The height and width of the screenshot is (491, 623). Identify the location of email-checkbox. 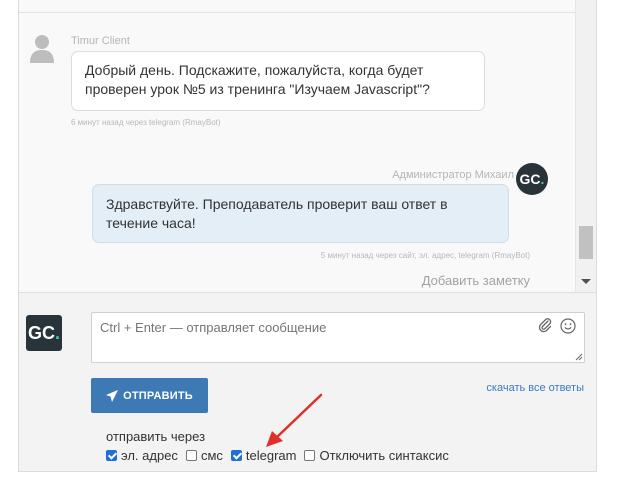
(111, 455).